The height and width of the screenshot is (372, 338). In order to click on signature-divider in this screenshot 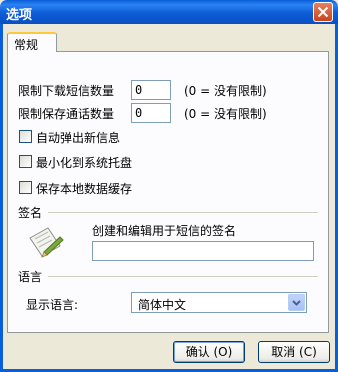, I will do `click(183, 212)`.